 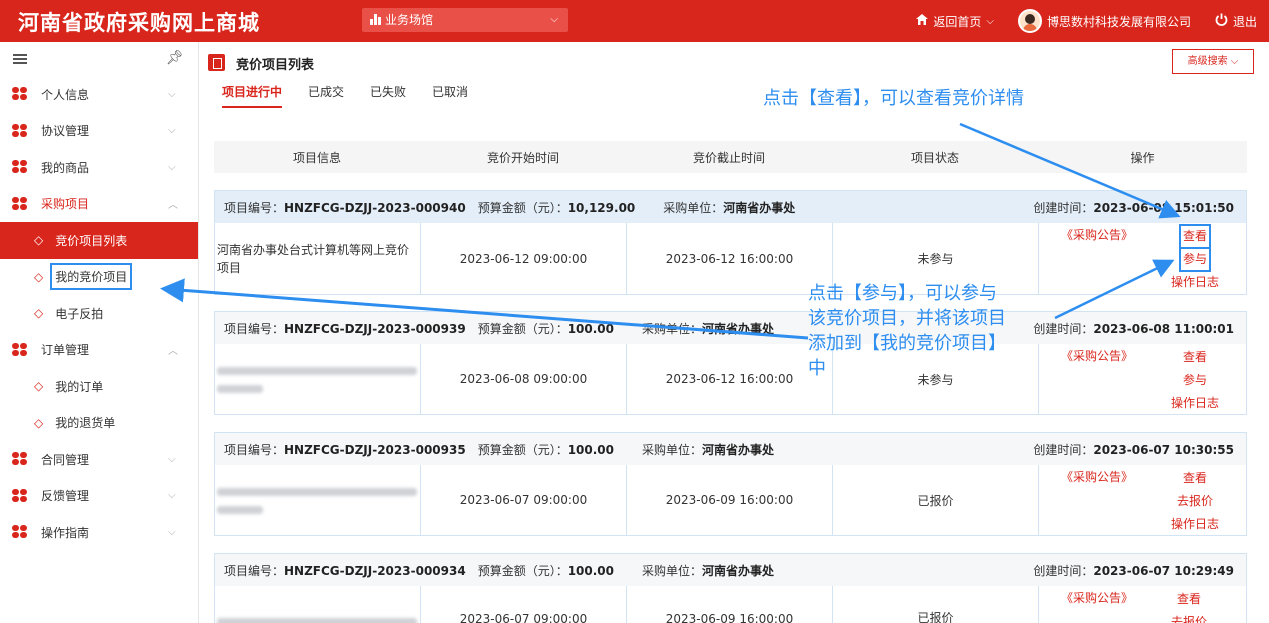 I want to click on project-name: 河南省办事处台式计算机等网上竞价项目, so click(x=318, y=258).